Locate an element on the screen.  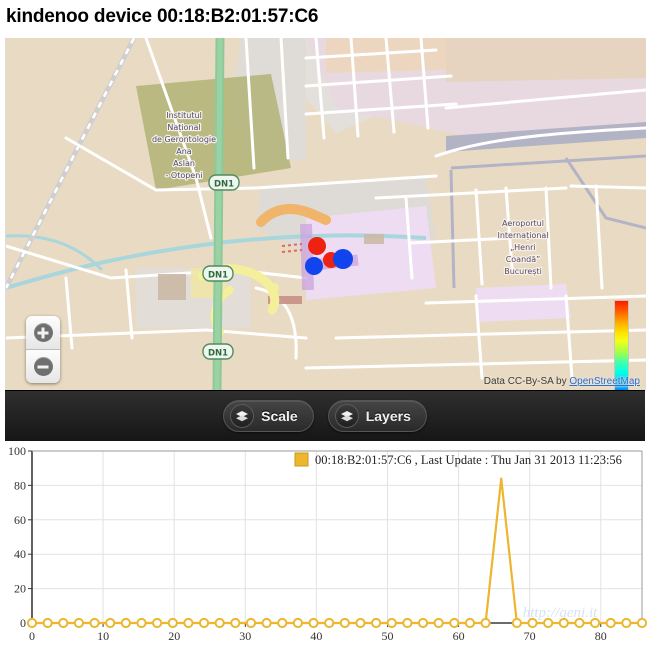
x-tick-label: 30 is located at coordinates (245, 636).